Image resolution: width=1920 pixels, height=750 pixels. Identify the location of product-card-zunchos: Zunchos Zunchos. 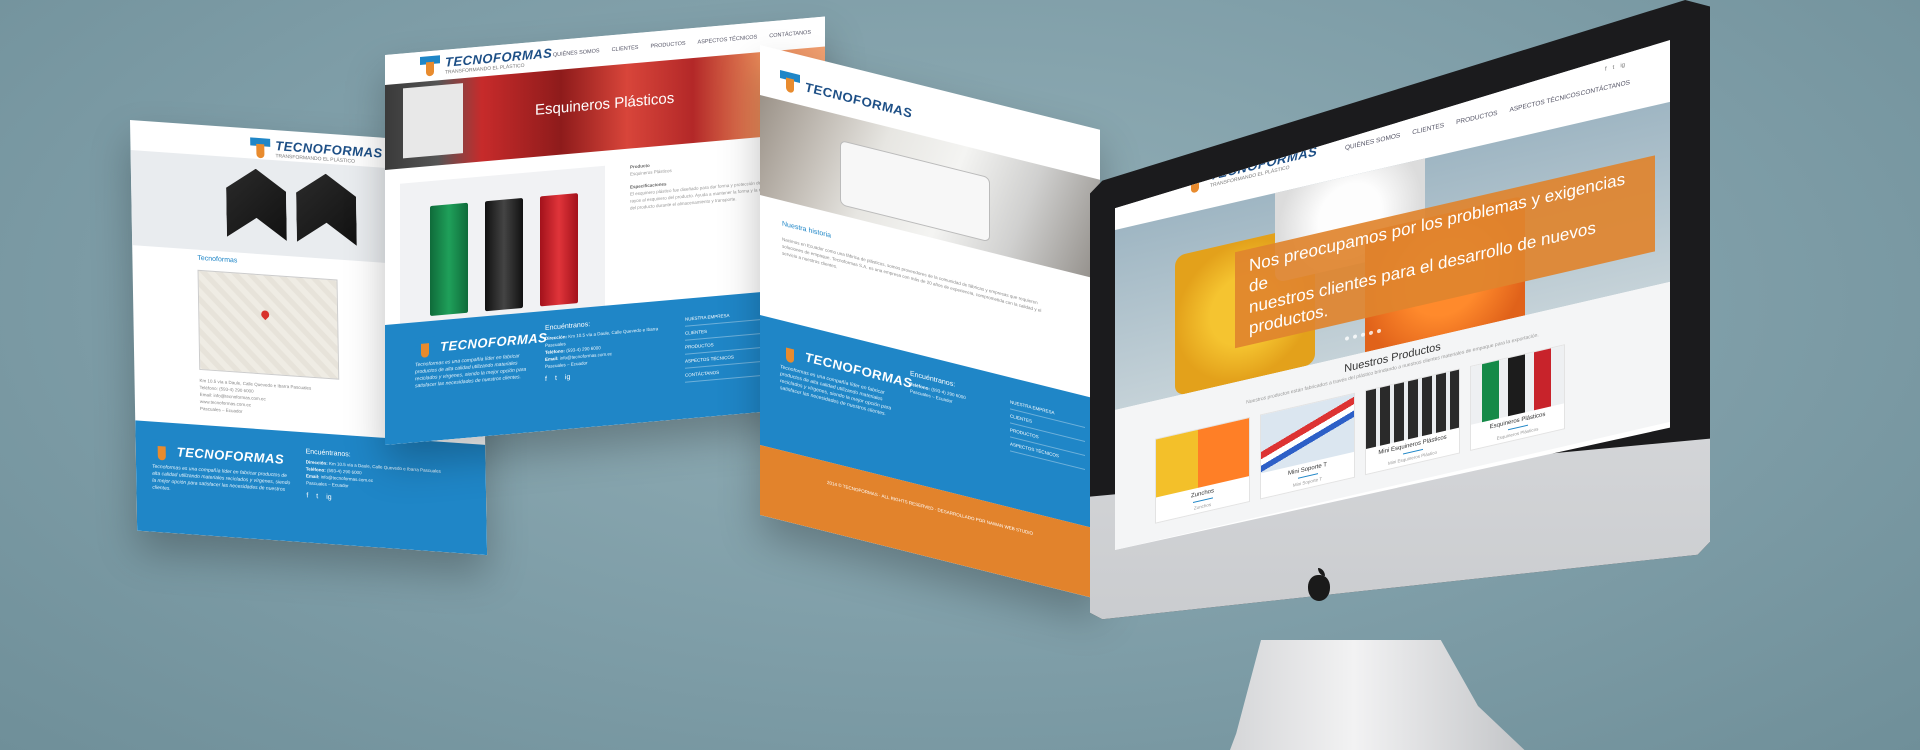
(1202, 470).